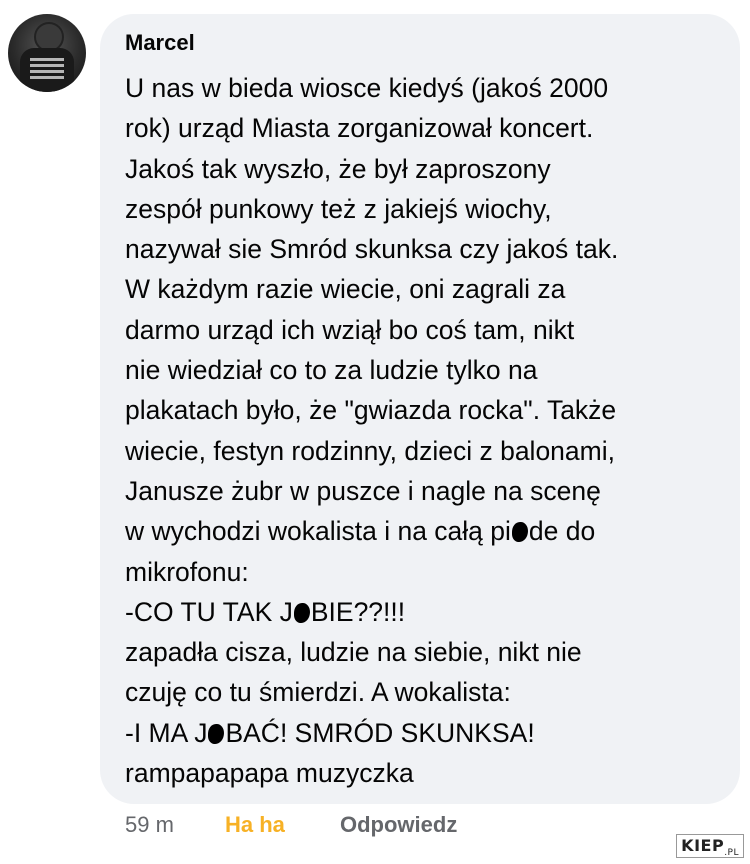 The width and height of the screenshot is (750, 864). What do you see at coordinates (318, 531) in the screenshot?
I see `comment-line-part: w wychodzi wokalista i na całą pi` at bounding box center [318, 531].